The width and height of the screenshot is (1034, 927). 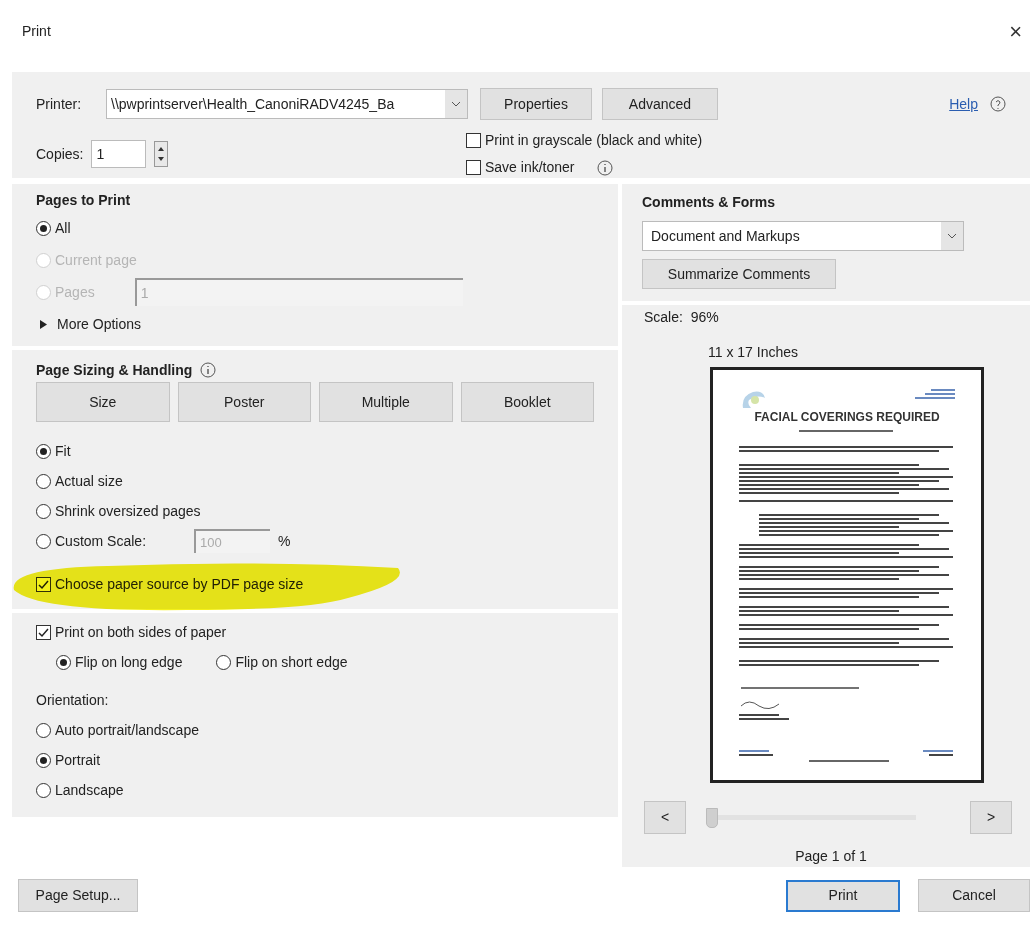 I want to click on section-heading: Pages to Print, so click(x=84, y=200).